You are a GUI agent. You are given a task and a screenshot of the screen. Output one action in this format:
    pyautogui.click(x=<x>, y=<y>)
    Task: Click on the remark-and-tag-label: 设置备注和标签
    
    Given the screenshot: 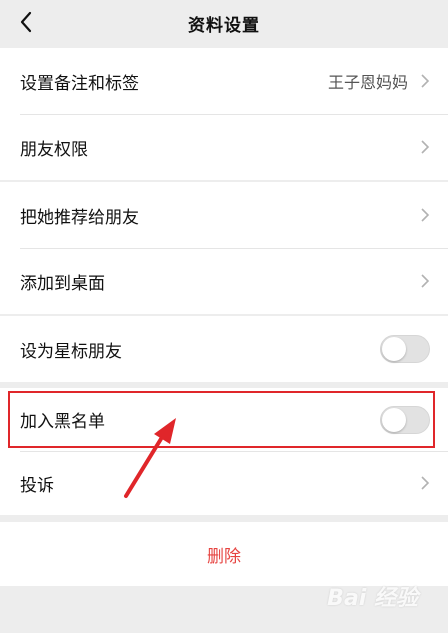 What is the action you would take?
    pyautogui.click(x=79, y=83)
    